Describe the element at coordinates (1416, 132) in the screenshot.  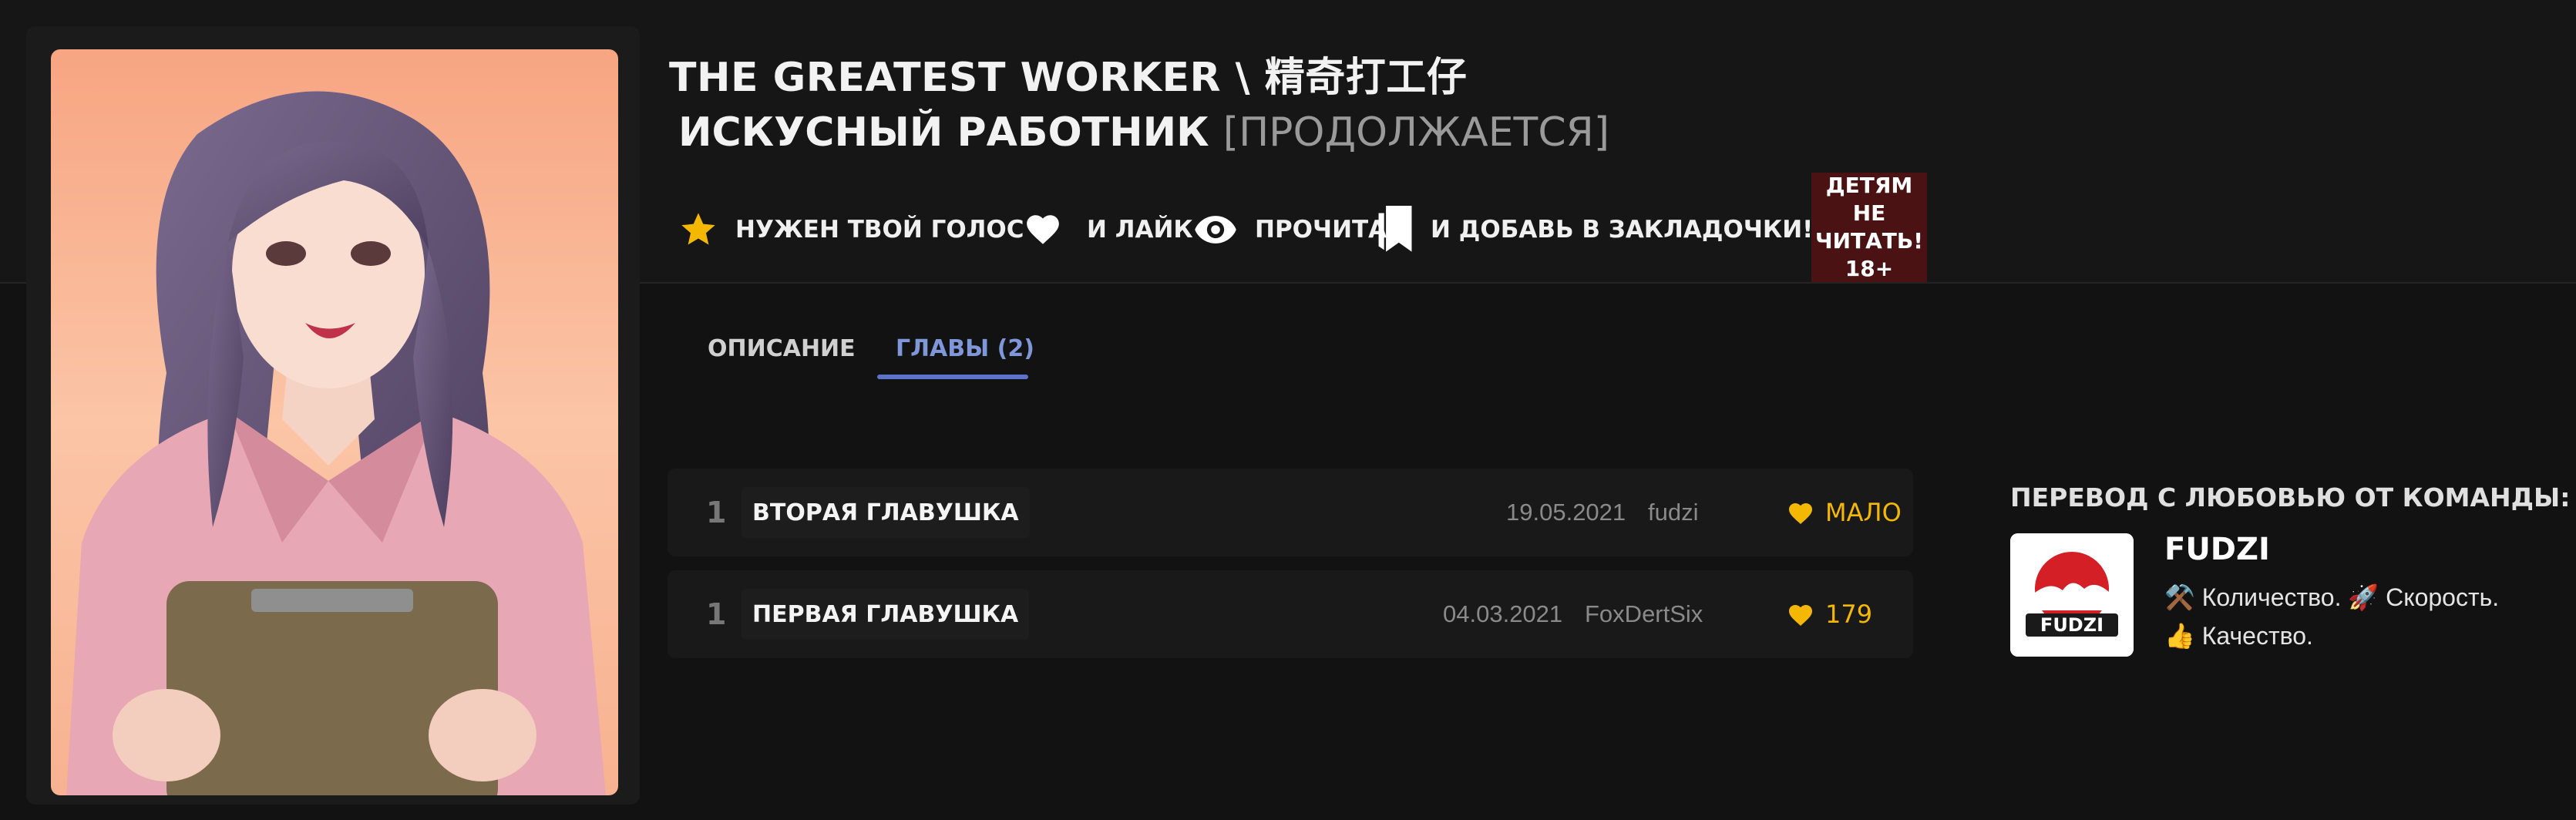
I see `status-badge: [ПРОДОЛЖАЕТСЯ]` at that location.